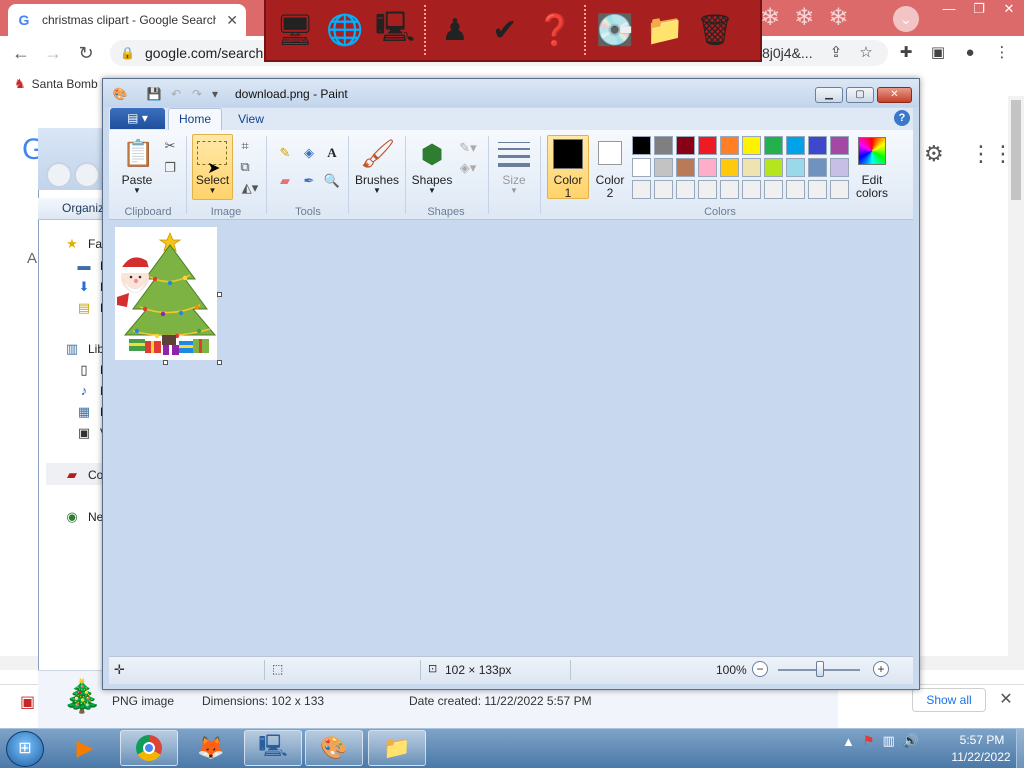 Image resolution: width=1024 pixels, height=768 pixels. Describe the element at coordinates (514, 180) in the screenshot. I see `size-button: Size` at that location.